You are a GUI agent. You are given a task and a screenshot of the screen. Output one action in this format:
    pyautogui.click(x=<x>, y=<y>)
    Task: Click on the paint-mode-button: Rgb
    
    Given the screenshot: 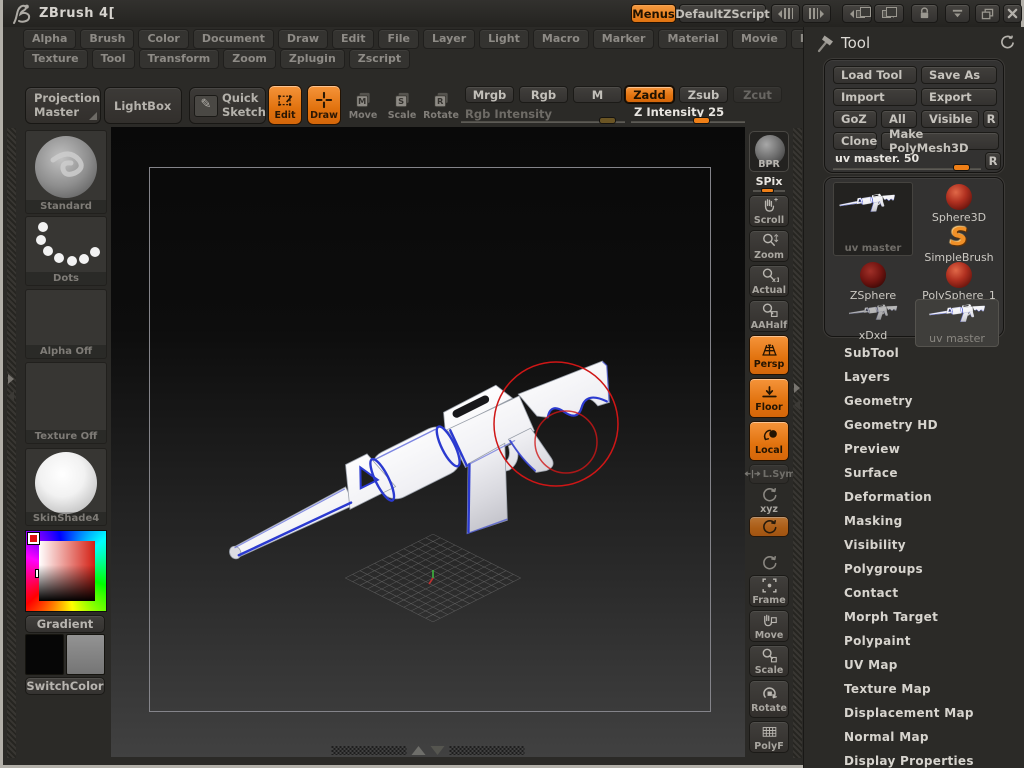 What is the action you would take?
    pyautogui.click(x=543, y=94)
    